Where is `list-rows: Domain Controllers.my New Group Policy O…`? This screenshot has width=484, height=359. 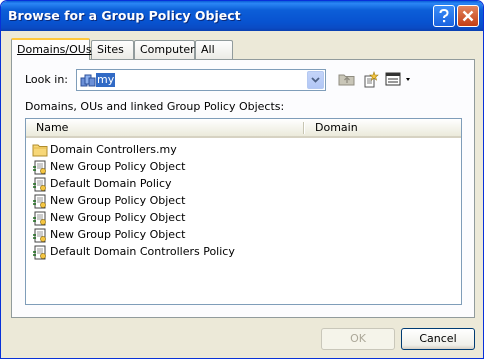 list-rows: Domain Controllers.my New Group Policy O… is located at coordinates (133, 200).